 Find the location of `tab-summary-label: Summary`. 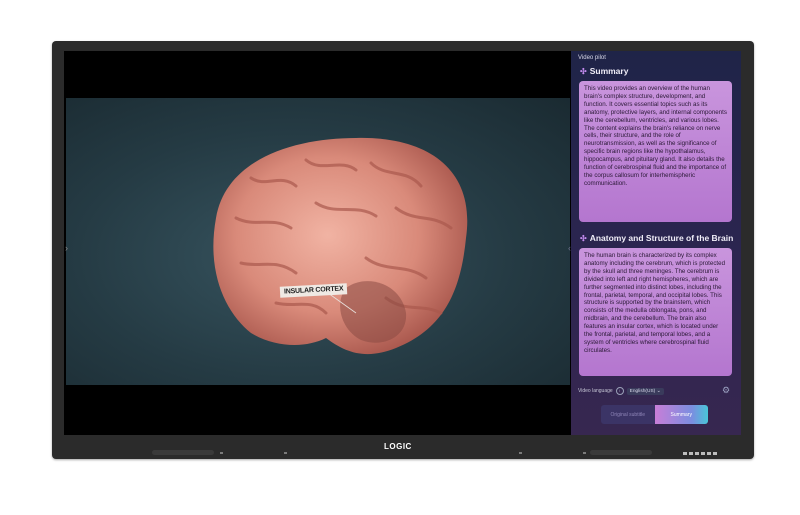

tab-summary-label: Summary is located at coordinates (681, 414).